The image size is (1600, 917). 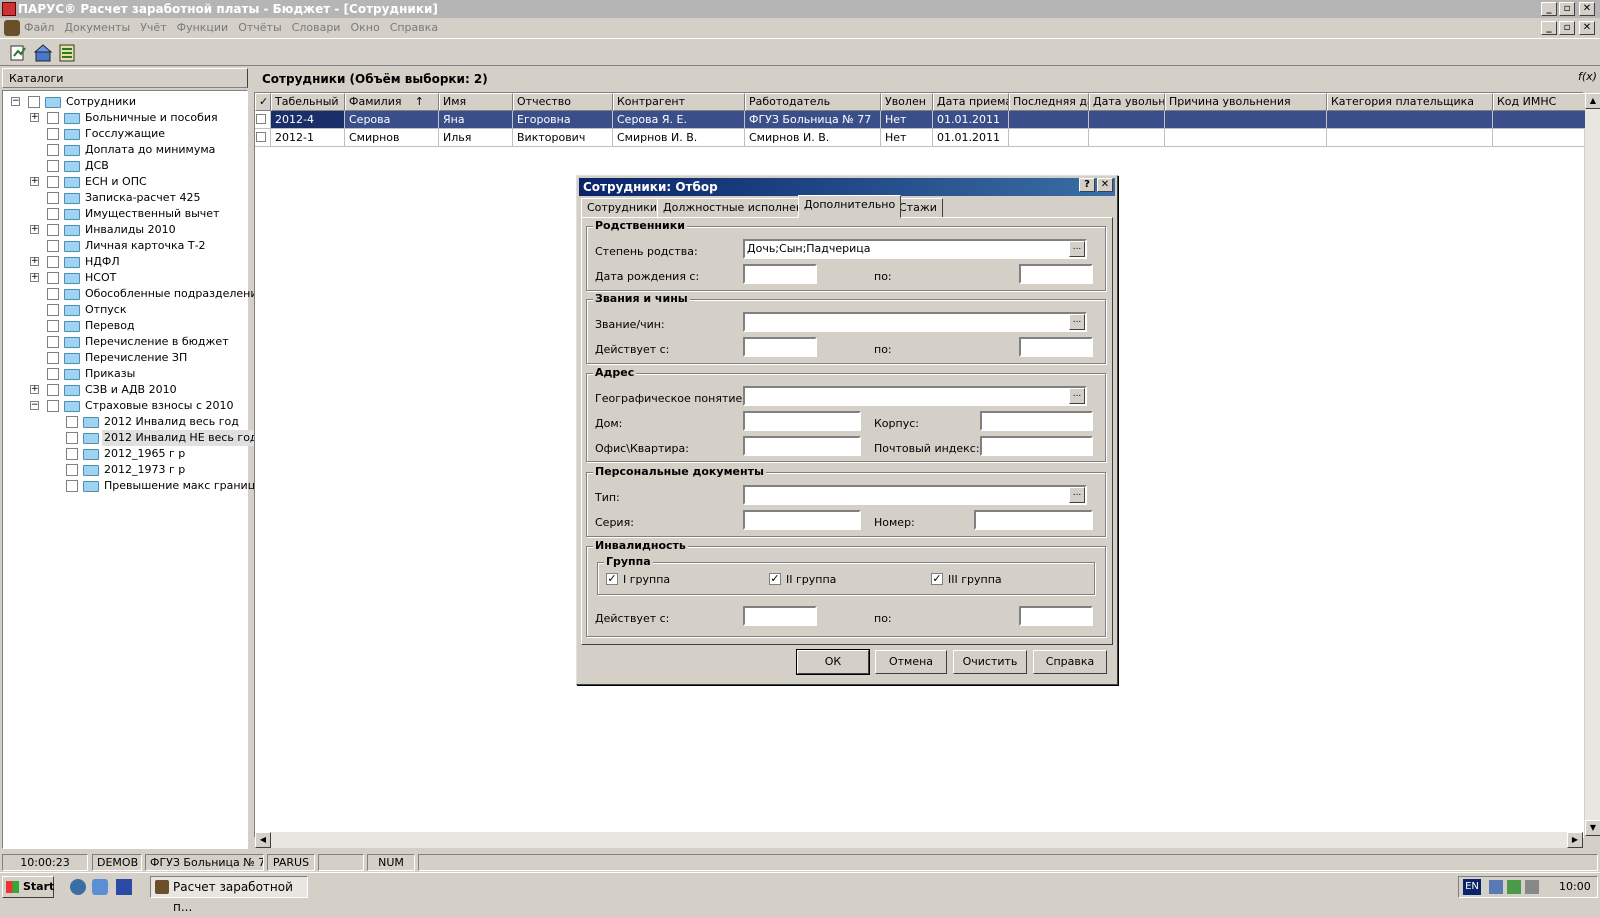 What do you see at coordinates (919, 840) in the screenshot?
I see `horizontal-scrollbar` at bounding box center [919, 840].